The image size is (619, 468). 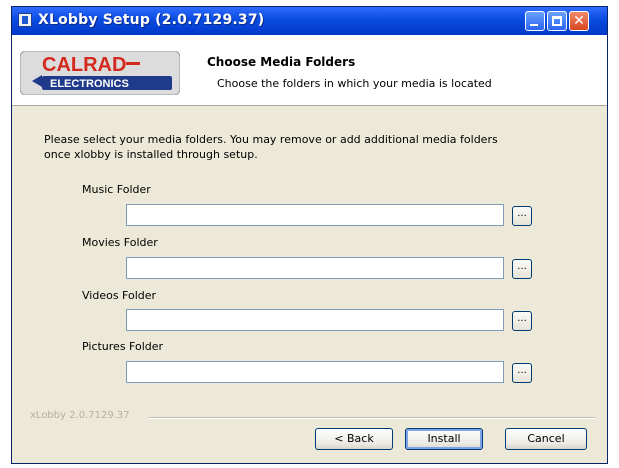 What do you see at coordinates (119, 295) in the screenshot?
I see `videos-folder-label: Videos Folder` at bounding box center [119, 295].